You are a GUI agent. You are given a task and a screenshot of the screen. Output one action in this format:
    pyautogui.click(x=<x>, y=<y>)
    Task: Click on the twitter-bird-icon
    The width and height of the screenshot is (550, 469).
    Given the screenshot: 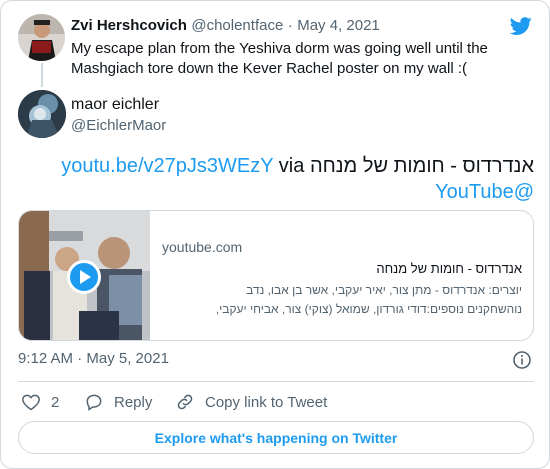 What is the action you would take?
    pyautogui.click(x=521, y=26)
    